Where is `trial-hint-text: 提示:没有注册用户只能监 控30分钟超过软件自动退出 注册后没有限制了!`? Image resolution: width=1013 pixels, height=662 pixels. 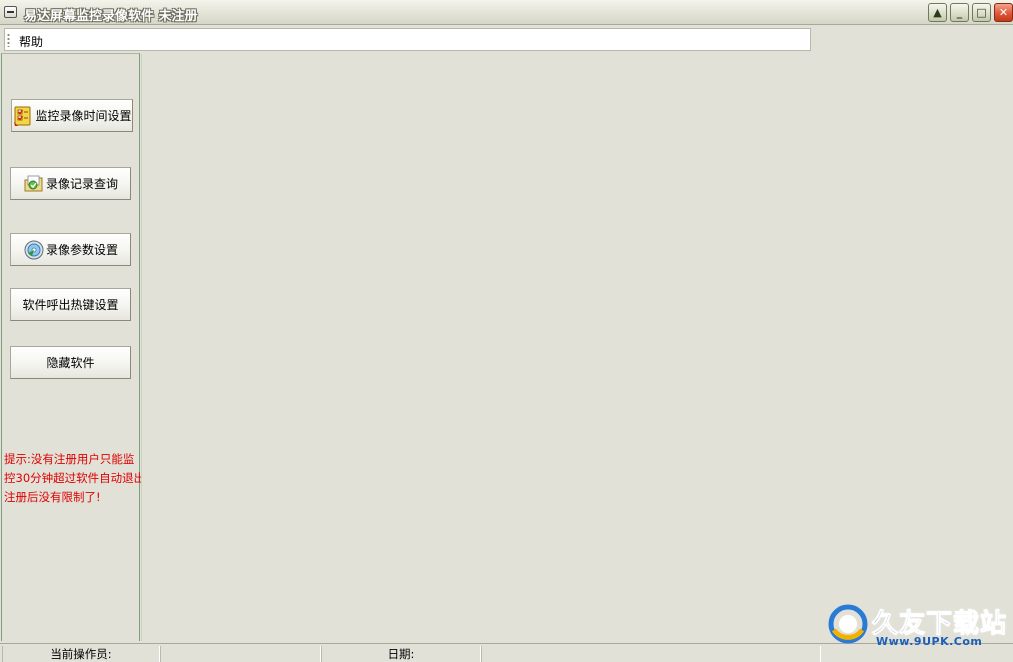 trial-hint-text: 提示:没有注册用户只能监 控30分钟超过软件自动退出 注册后没有限制了! is located at coordinates (73, 478).